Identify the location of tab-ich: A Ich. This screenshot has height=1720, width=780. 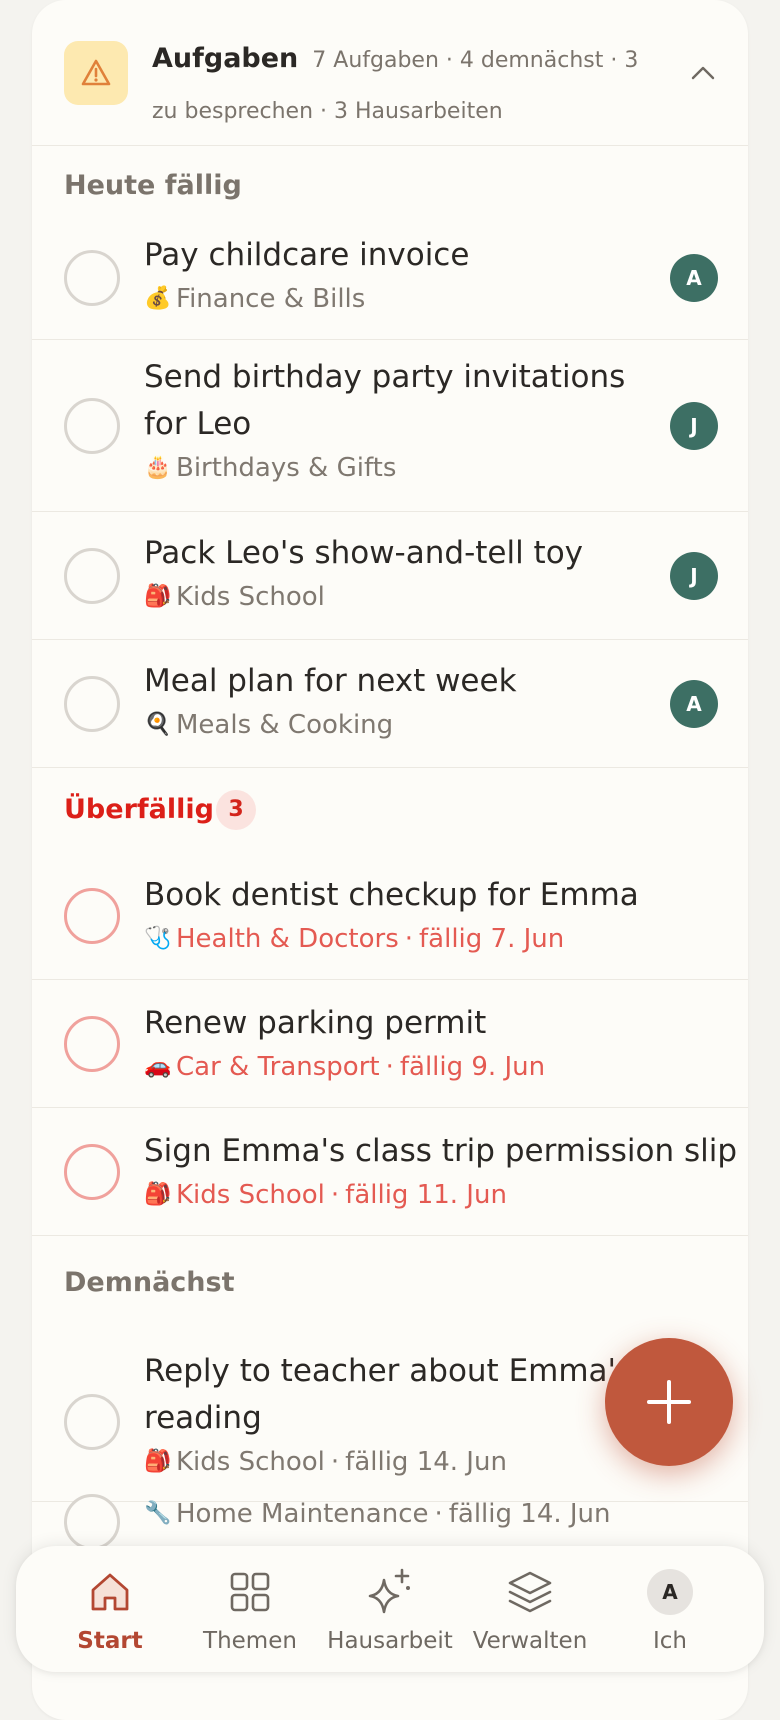
(670, 1609).